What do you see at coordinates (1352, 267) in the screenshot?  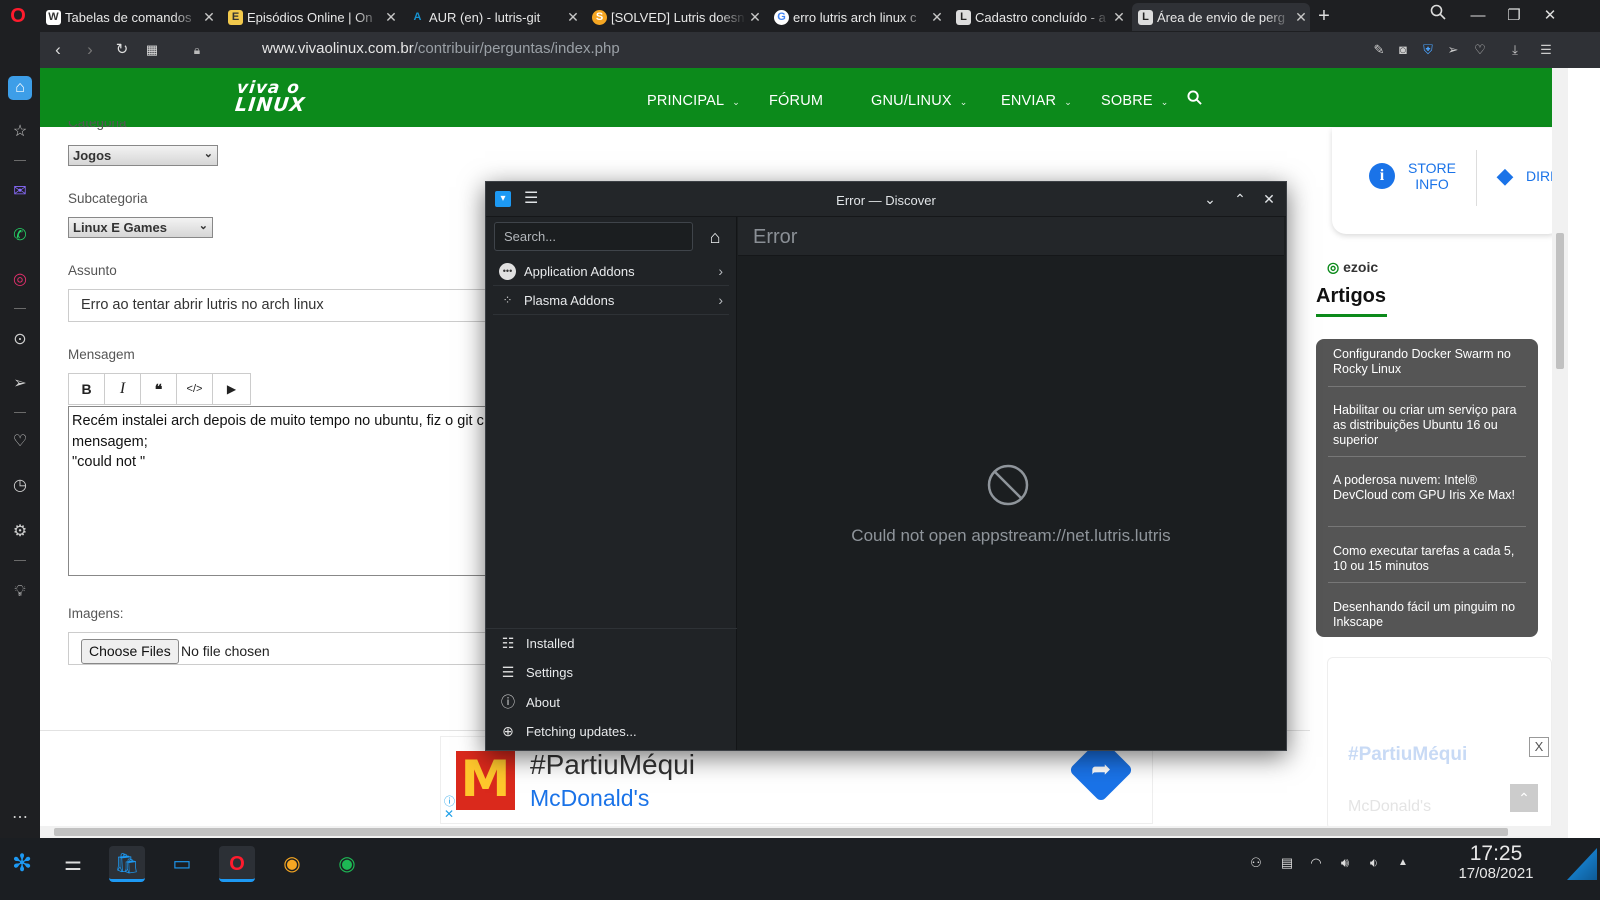 I see `ezoic-badge: ◎ ezoic` at bounding box center [1352, 267].